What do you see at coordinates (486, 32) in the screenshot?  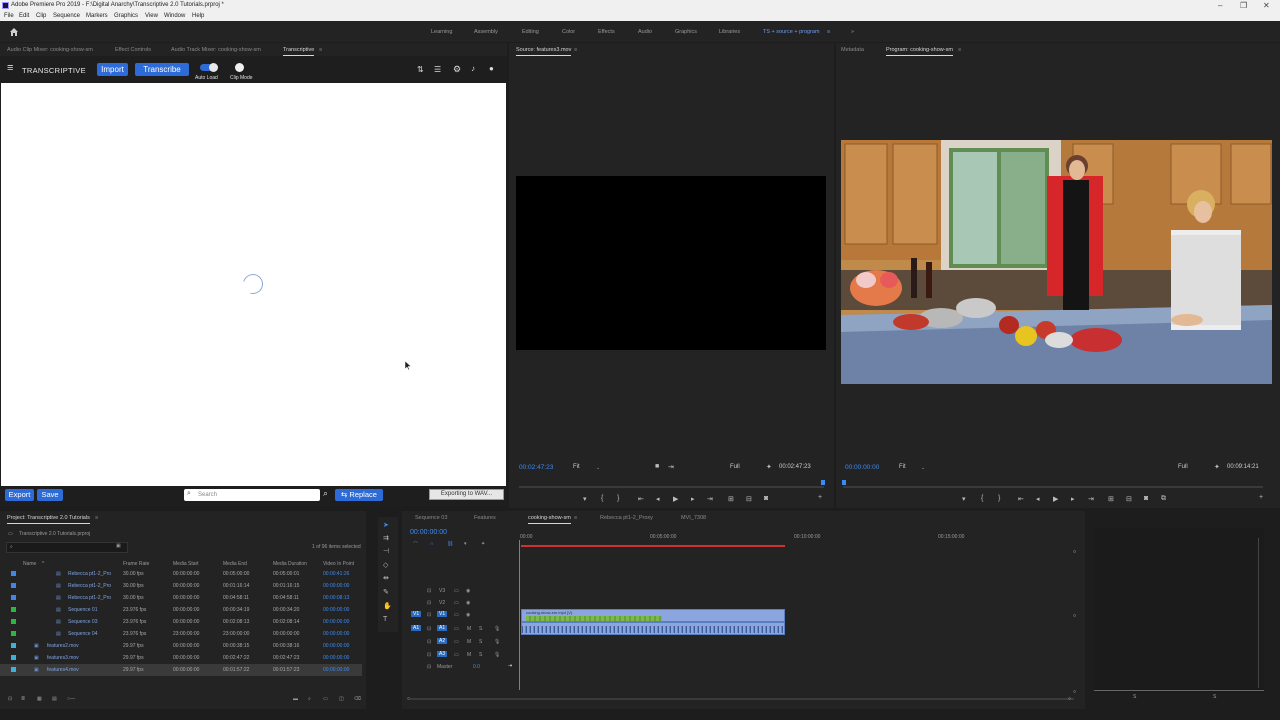 I see `workspace-assembly: Assembly` at bounding box center [486, 32].